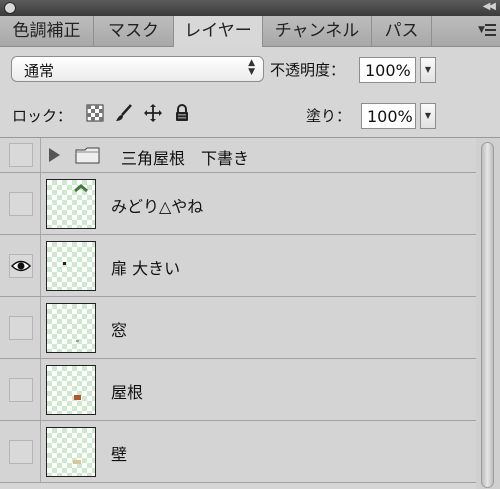 The height and width of the screenshot is (489, 500). What do you see at coordinates (137, 69) in the screenshot?
I see `blend-mode-select: 通常 ▲ ▼` at bounding box center [137, 69].